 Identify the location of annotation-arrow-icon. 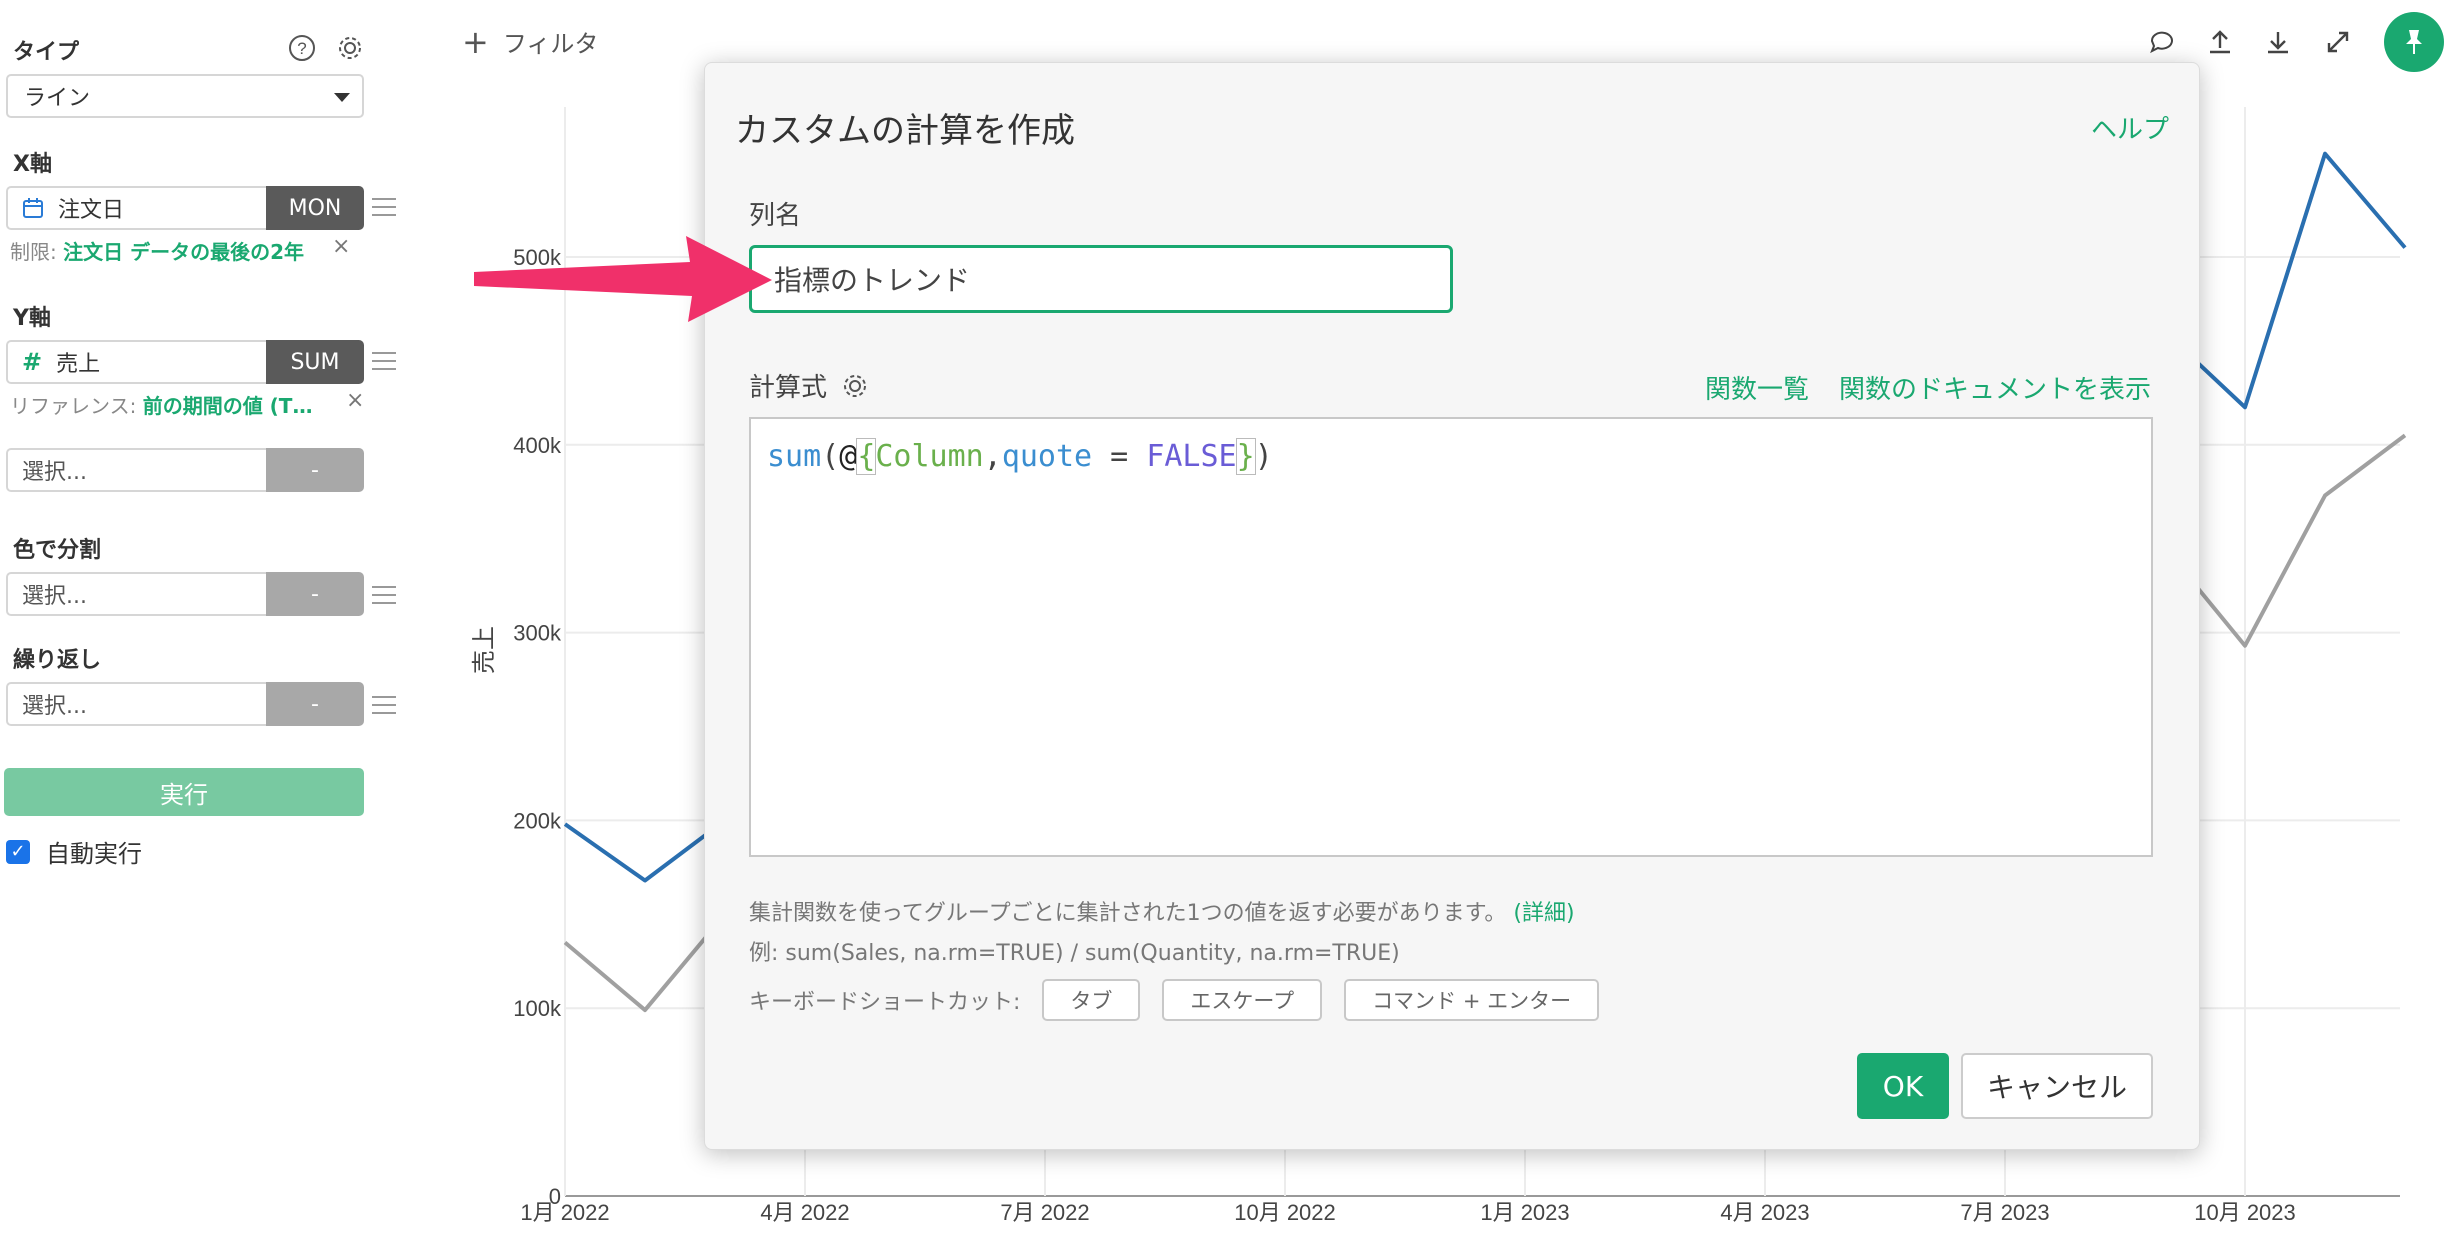
(623, 279).